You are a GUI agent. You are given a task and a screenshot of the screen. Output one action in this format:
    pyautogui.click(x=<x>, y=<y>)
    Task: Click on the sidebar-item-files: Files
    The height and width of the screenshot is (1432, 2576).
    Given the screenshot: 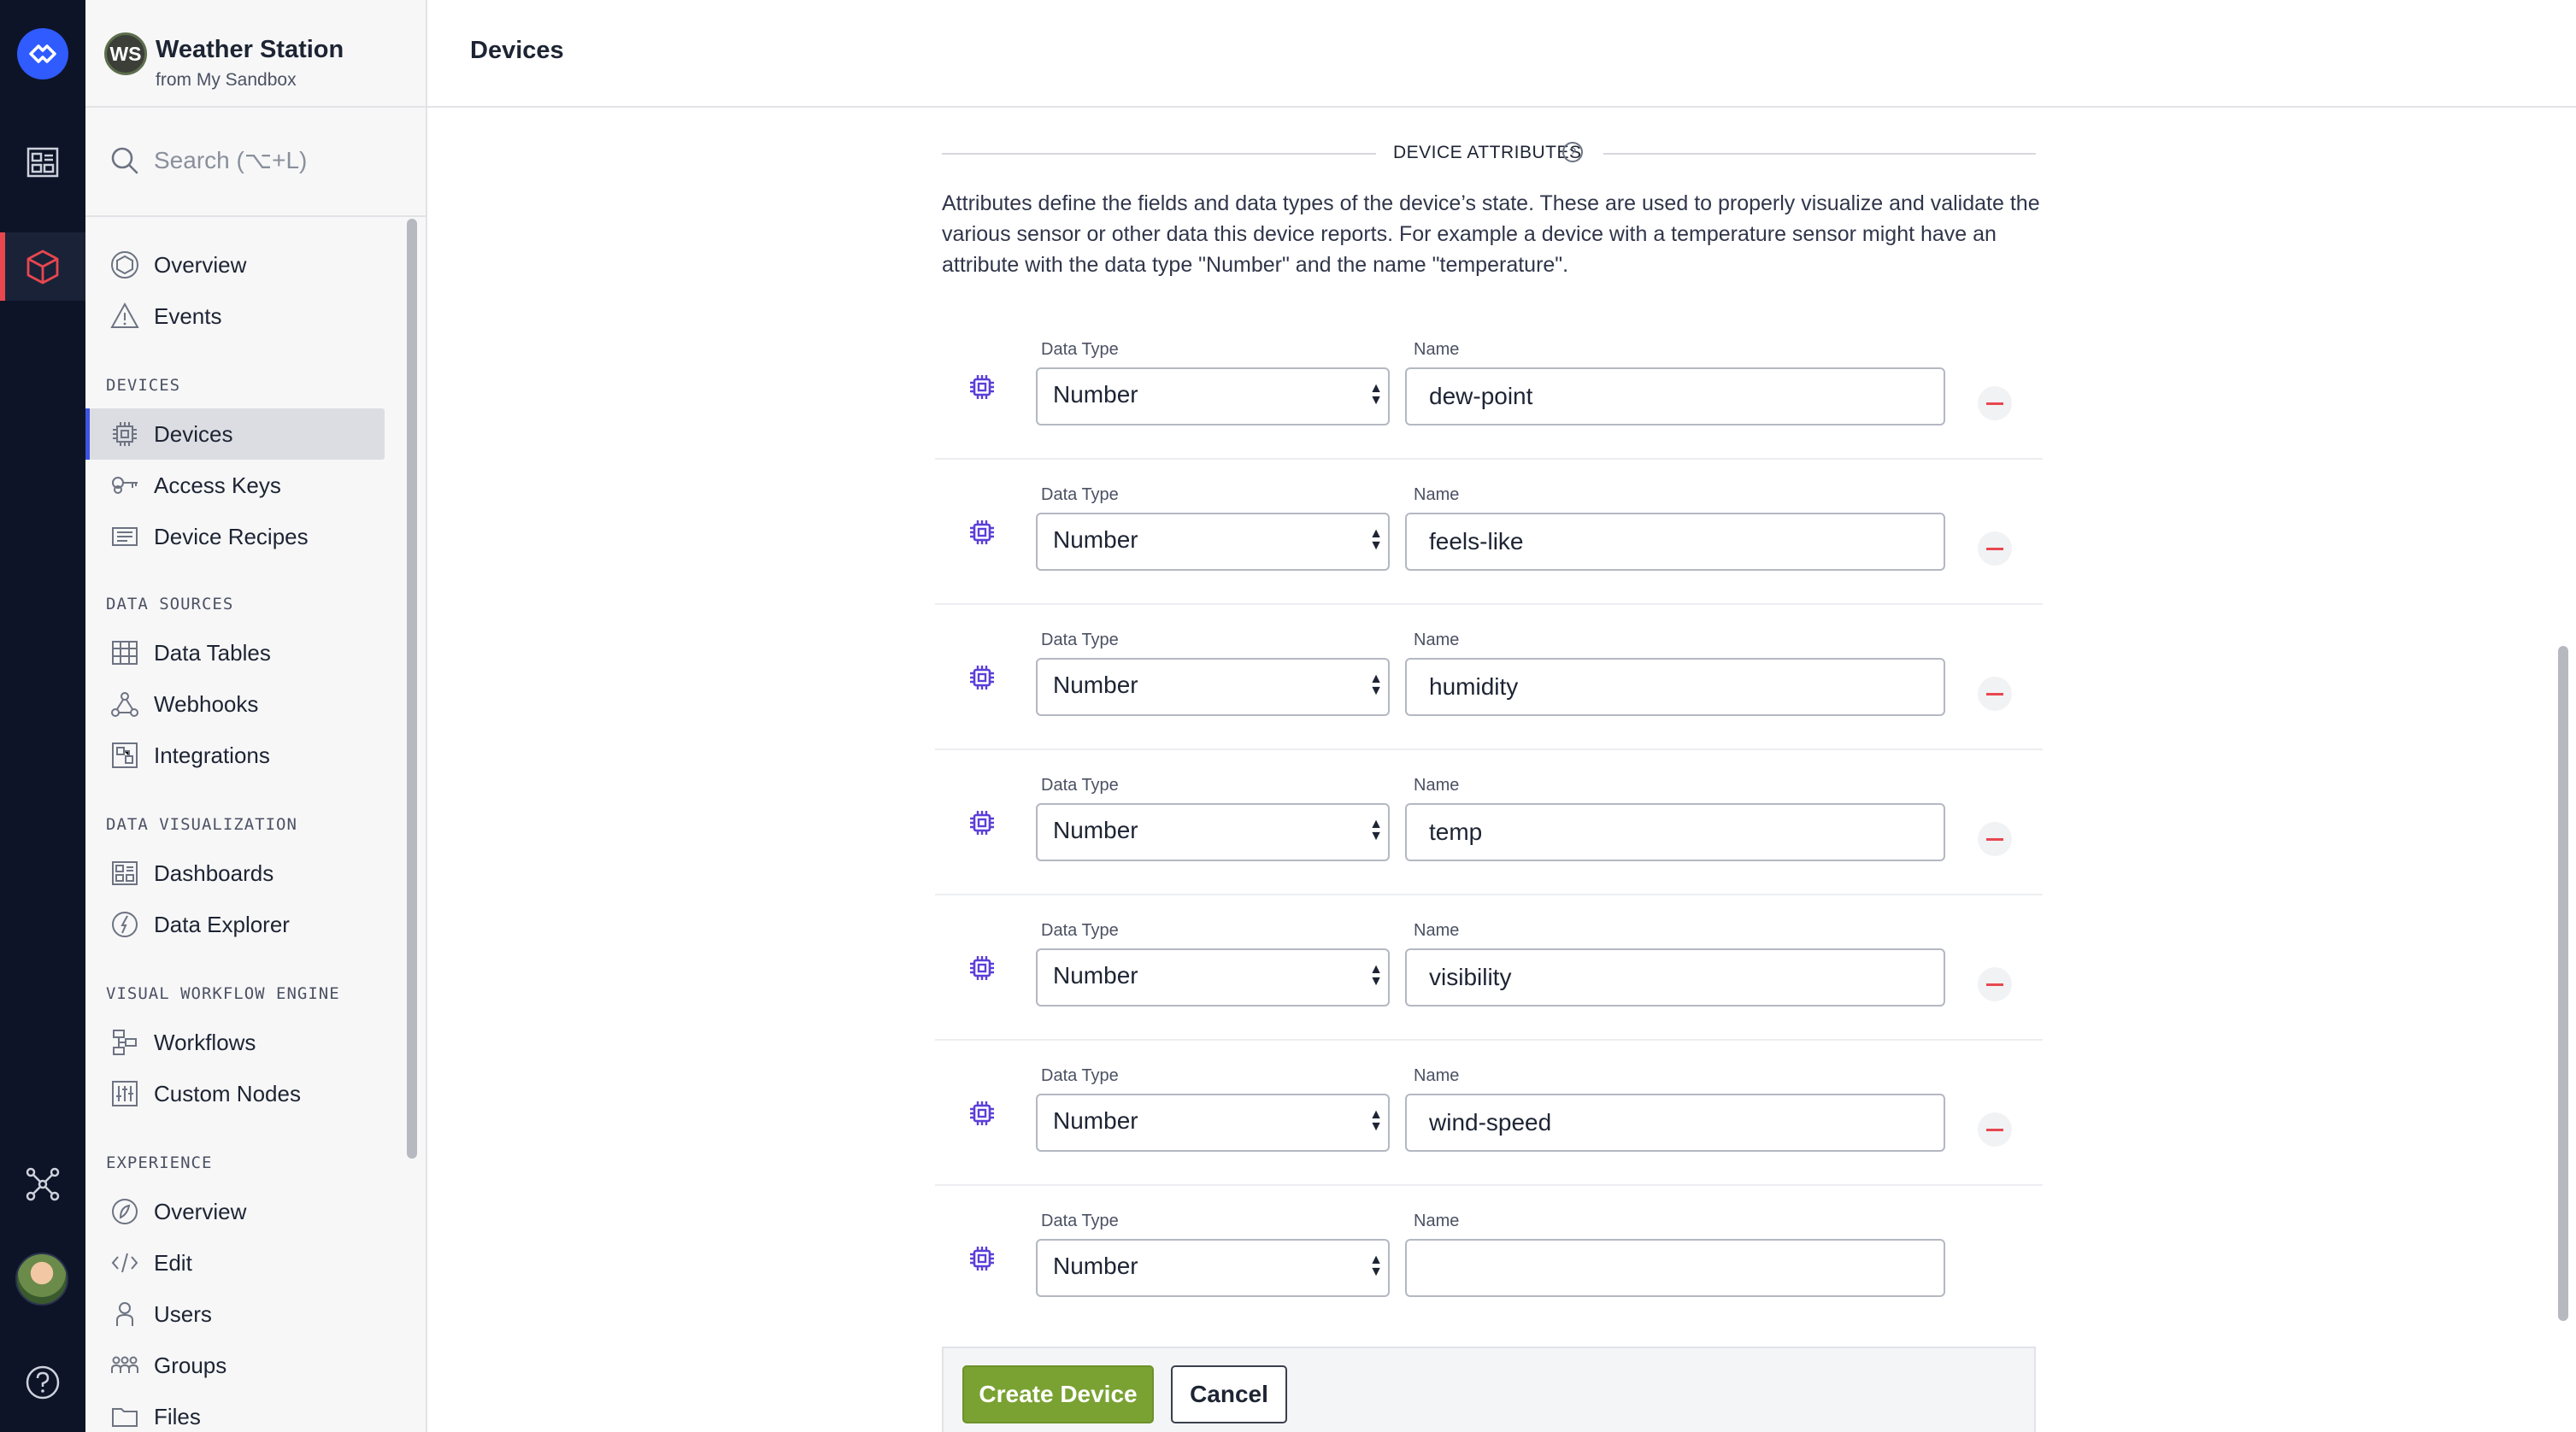 What is the action you would take?
    pyautogui.click(x=237, y=1411)
    